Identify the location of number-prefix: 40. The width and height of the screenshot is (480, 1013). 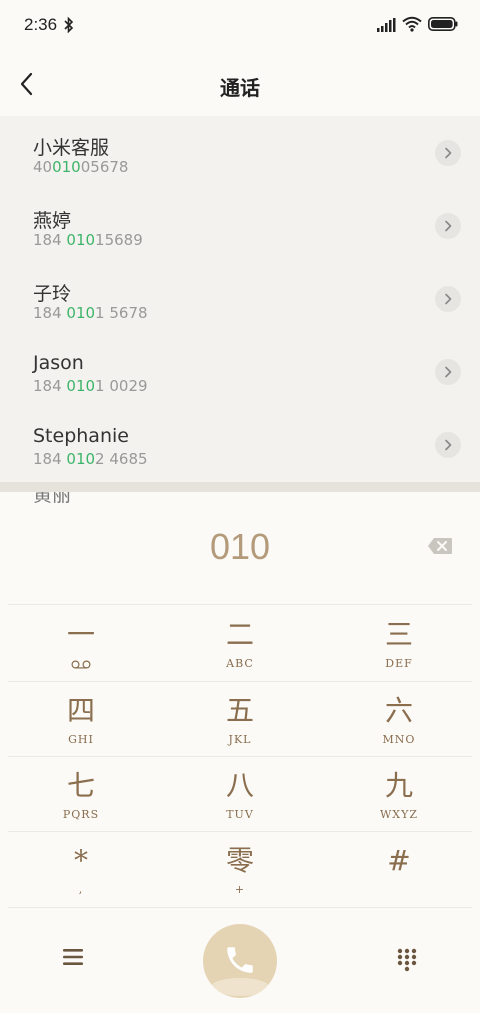
(43, 167).